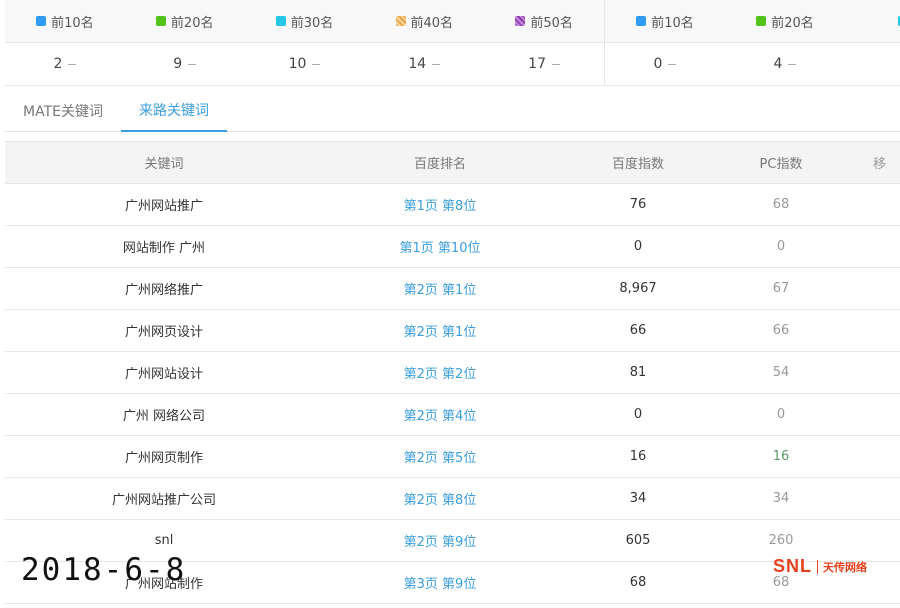 This screenshot has height=608, width=900. What do you see at coordinates (781, 498) in the screenshot?
I see `pc-index-cell: 34` at bounding box center [781, 498].